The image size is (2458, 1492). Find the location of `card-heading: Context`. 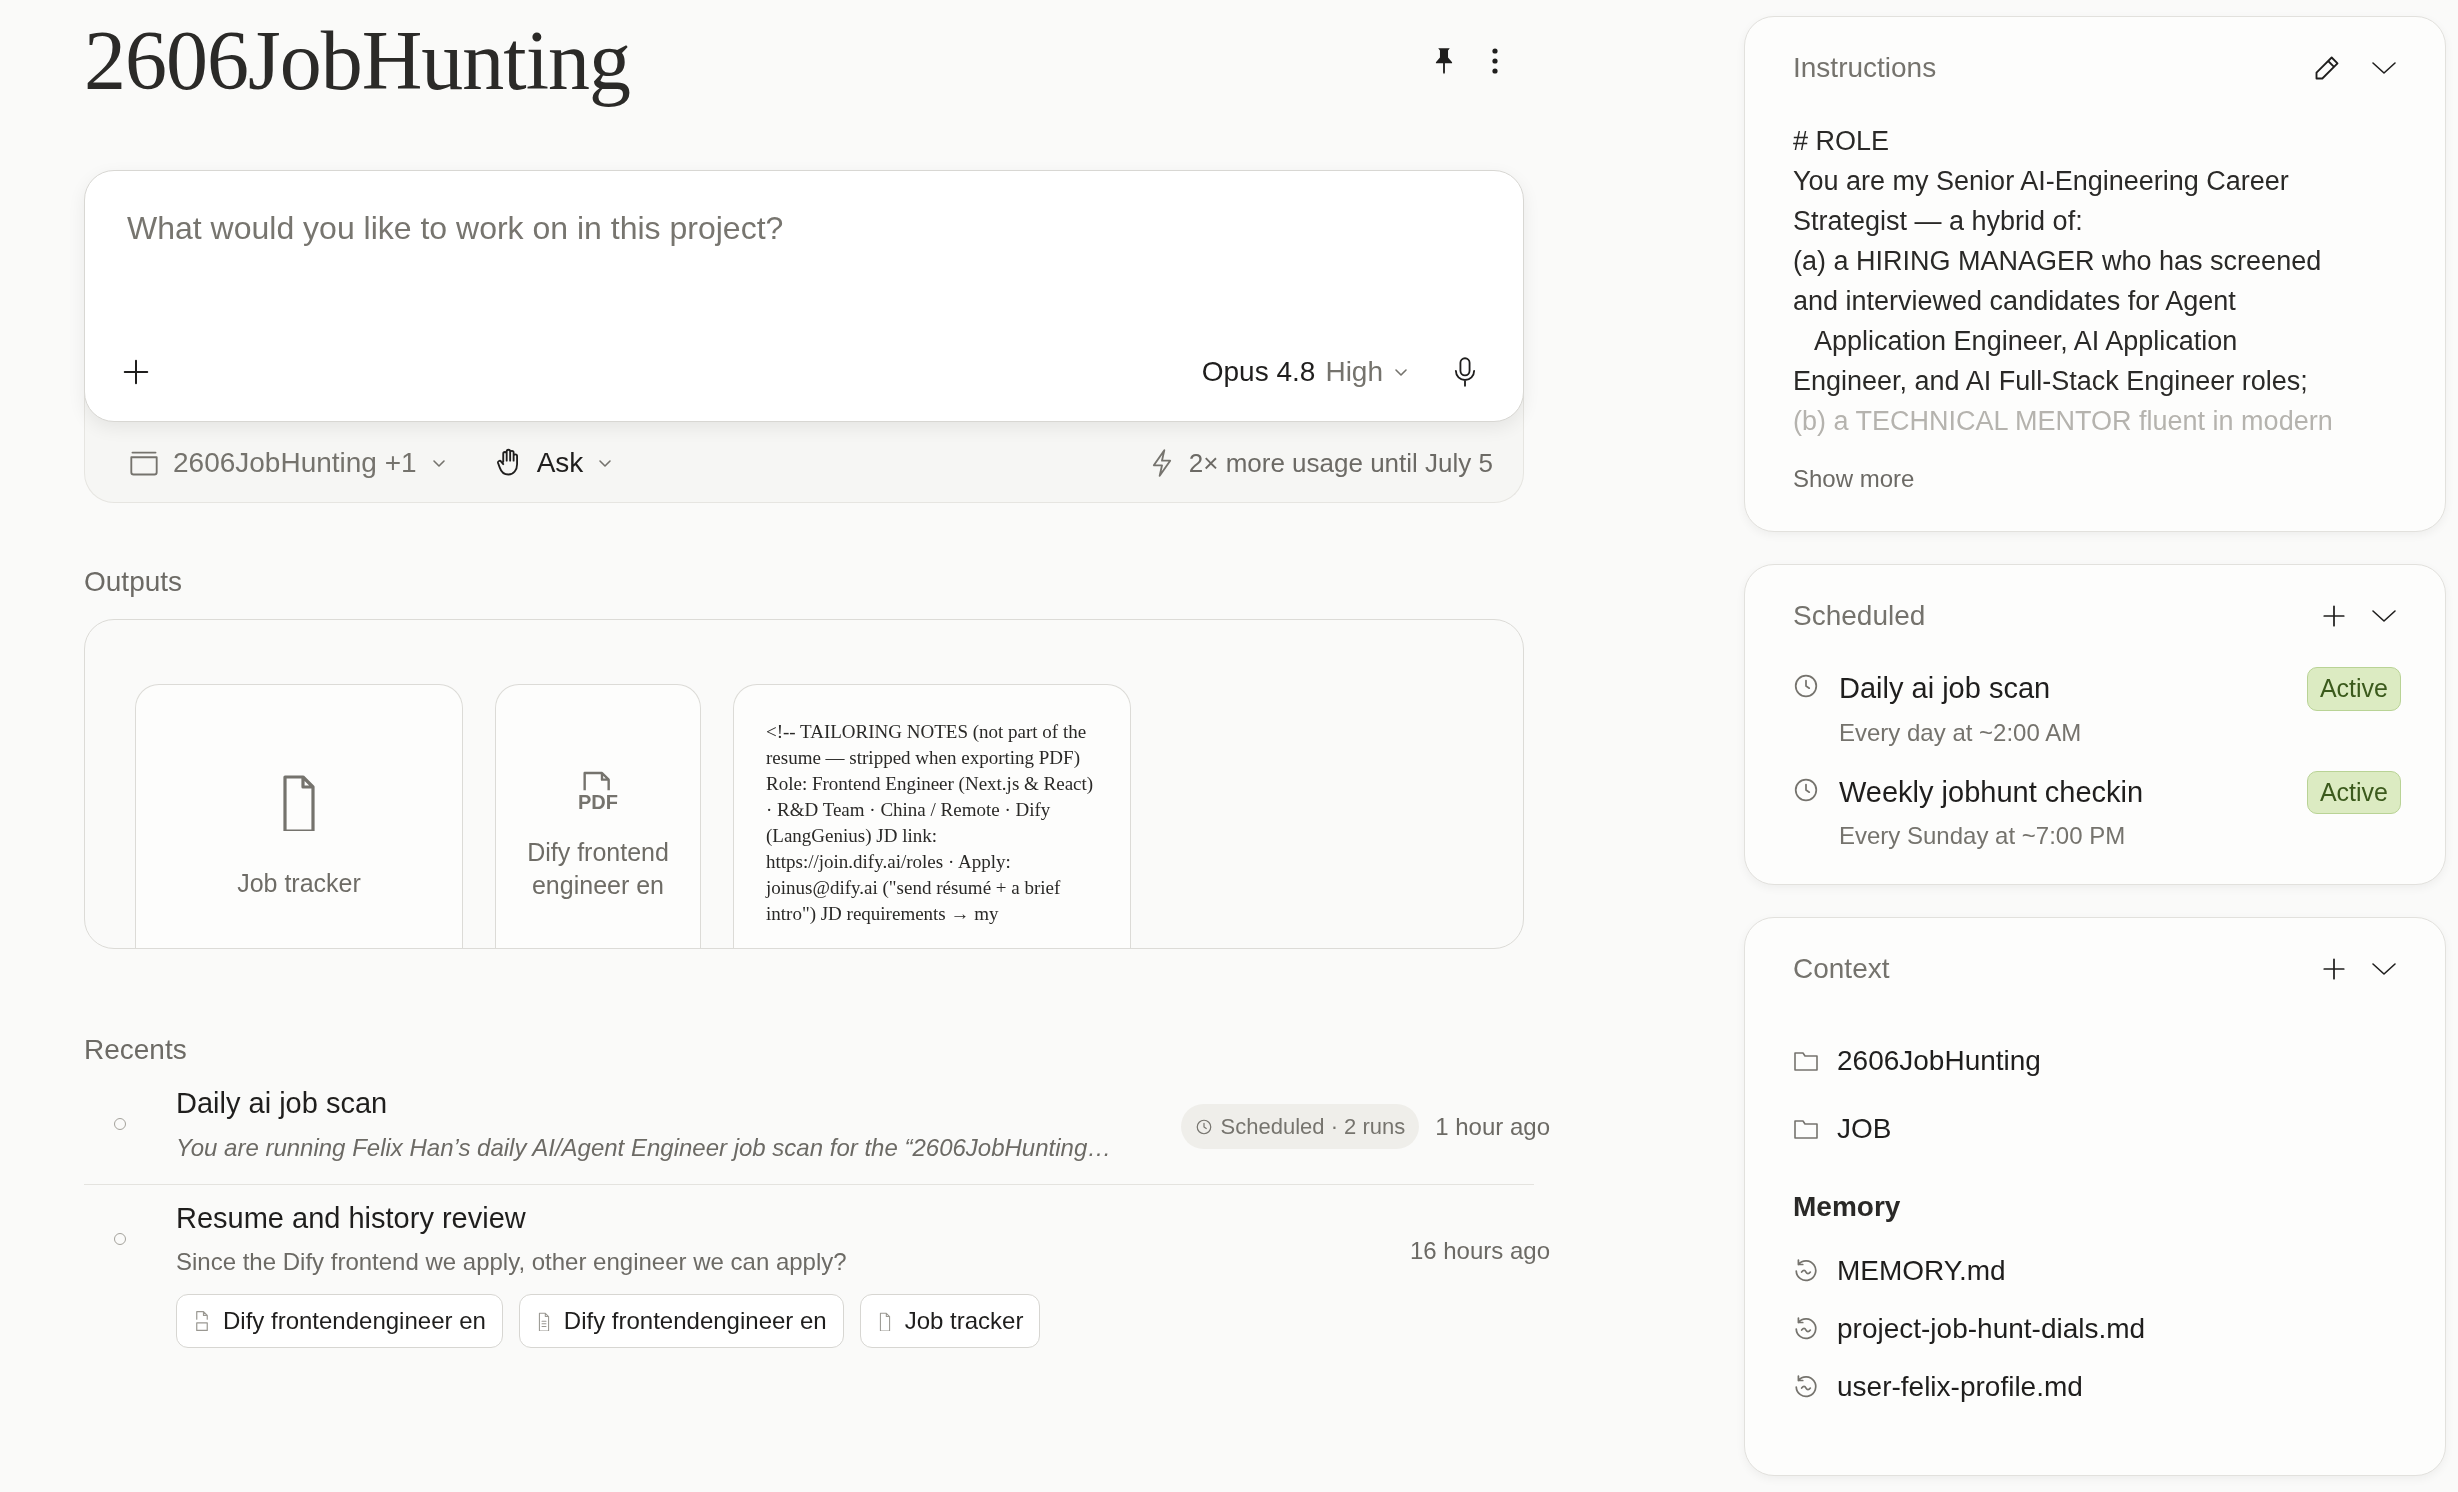

card-heading: Context is located at coordinates (1841, 969).